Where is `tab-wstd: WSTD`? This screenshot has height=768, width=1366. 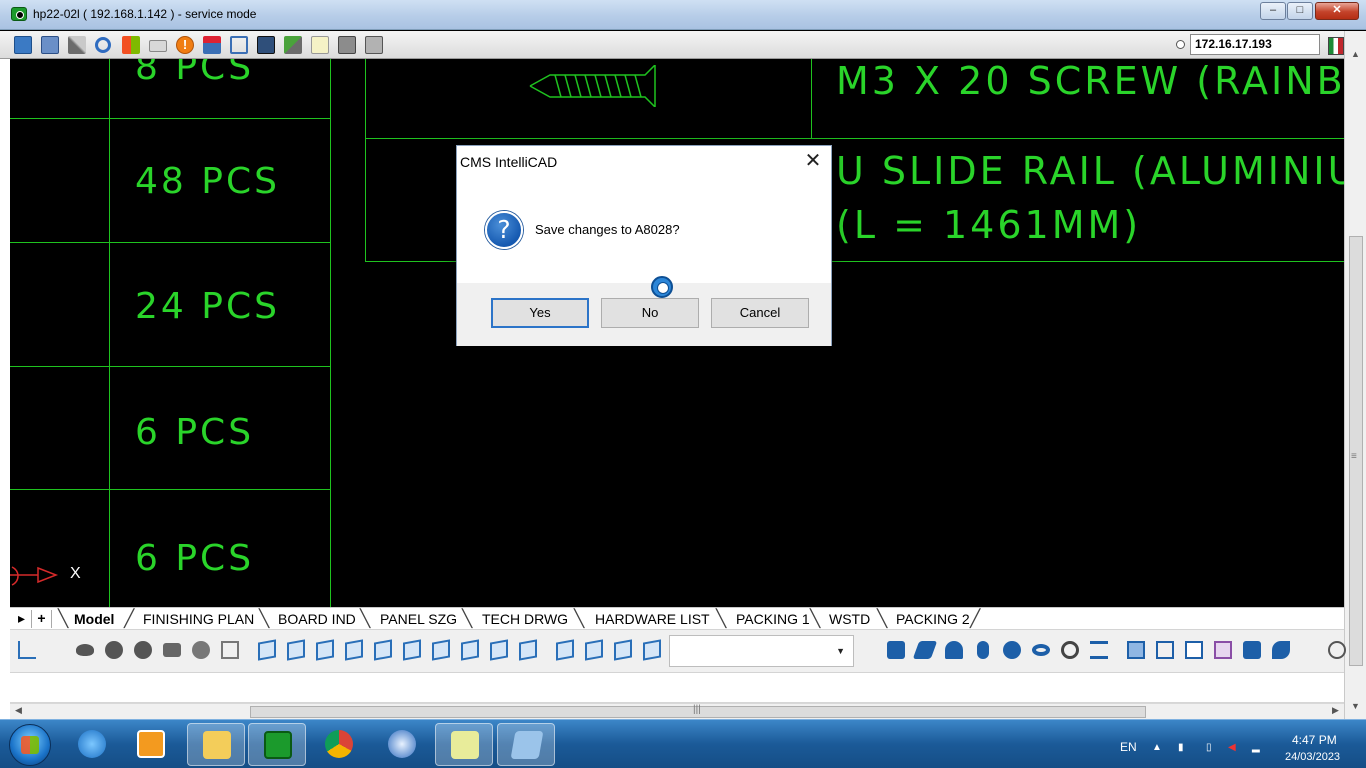 tab-wstd: WSTD is located at coordinates (849, 619).